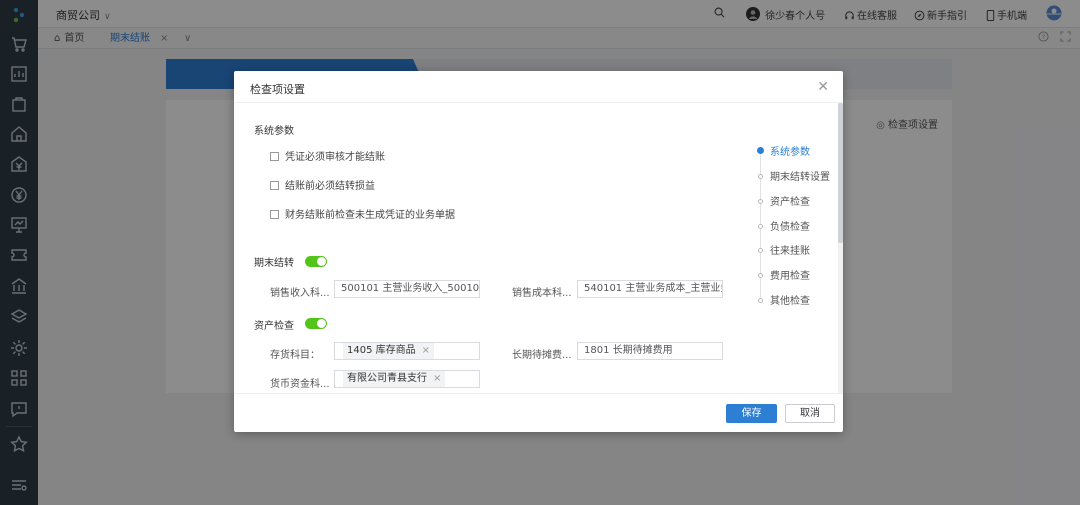 The height and width of the screenshot is (505, 1080). Describe the element at coordinates (274, 263) in the screenshot. I see `section-title-period-end: 期末结转` at that location.